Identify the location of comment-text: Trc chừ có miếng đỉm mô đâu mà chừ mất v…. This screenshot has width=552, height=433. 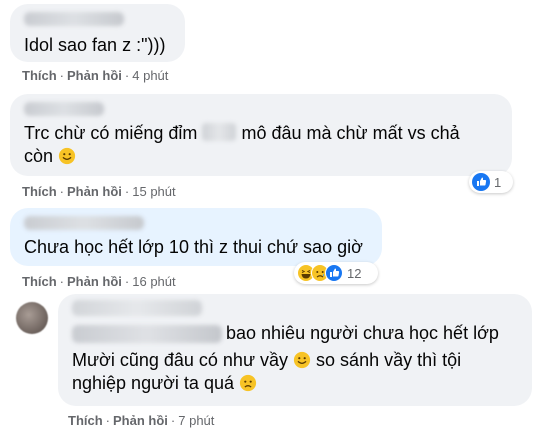
(261, 145).